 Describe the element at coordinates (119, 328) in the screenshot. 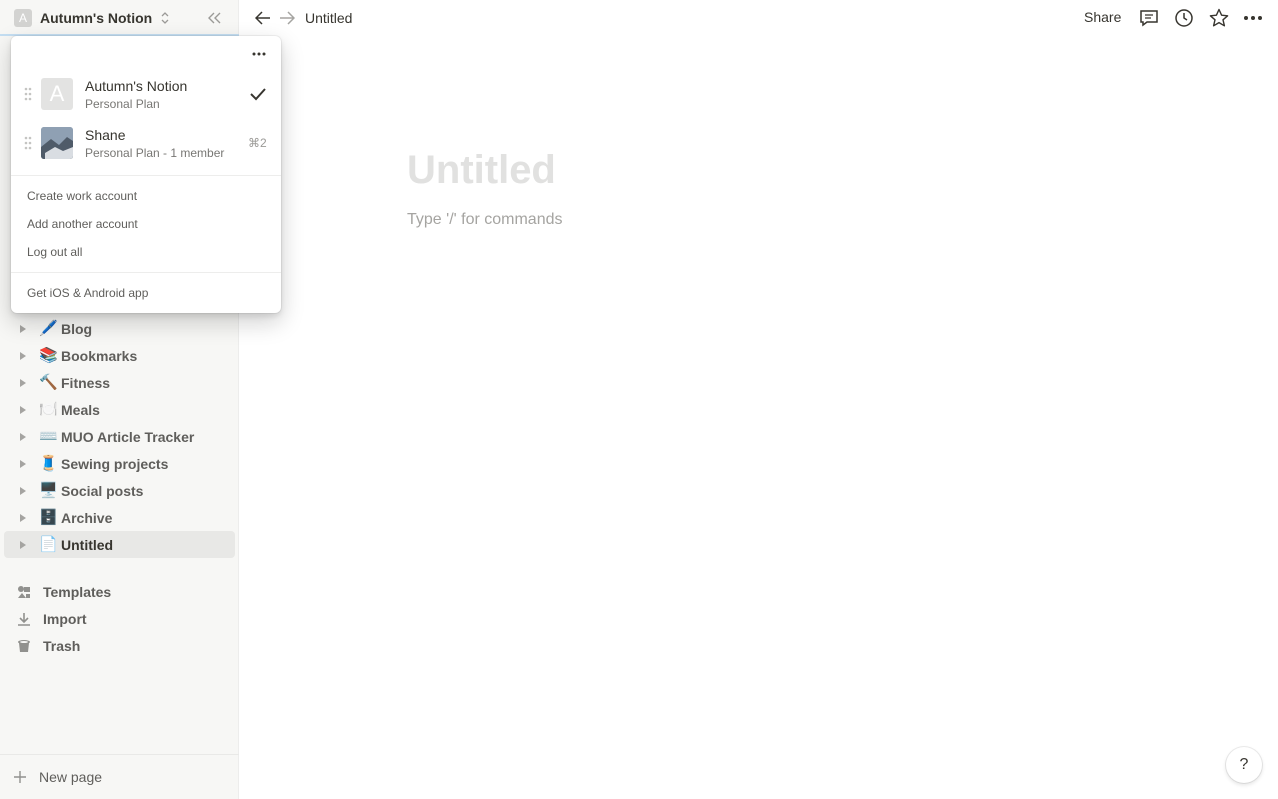

I see `page-item-blog: 🖊️ Blog` at that location.